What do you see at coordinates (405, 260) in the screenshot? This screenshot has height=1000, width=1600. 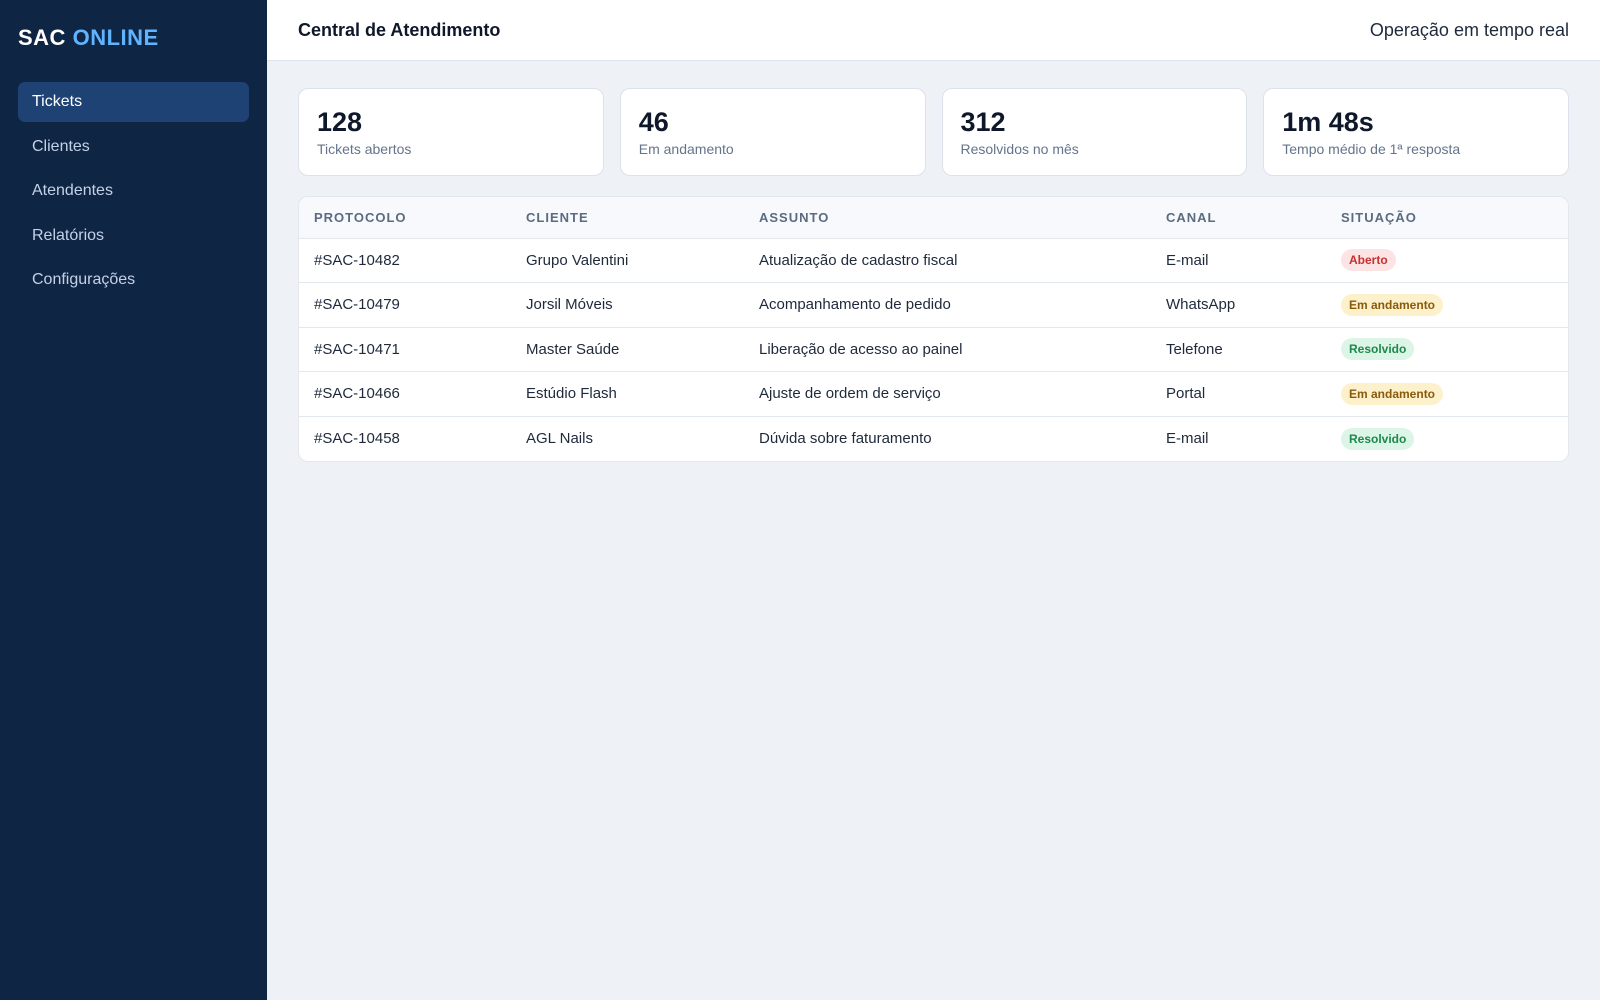 I see `cell-protocolo: #SAC-10482` at bounding box center [405, 260].